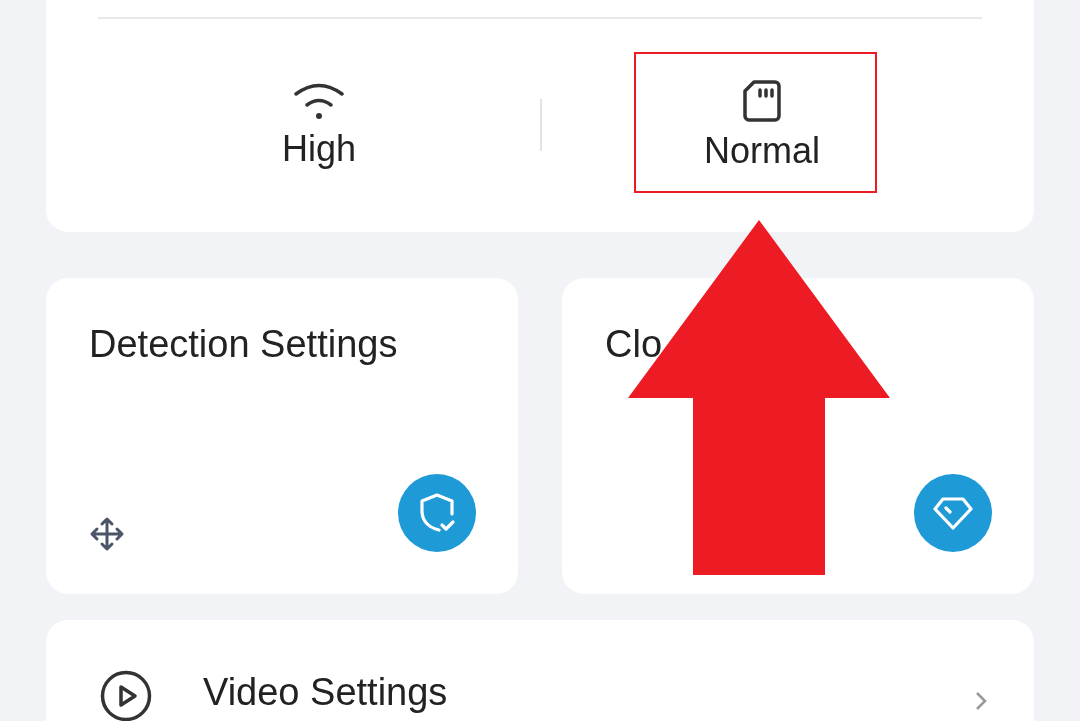  I want to click on card-title: Clo, so click(634, 344).